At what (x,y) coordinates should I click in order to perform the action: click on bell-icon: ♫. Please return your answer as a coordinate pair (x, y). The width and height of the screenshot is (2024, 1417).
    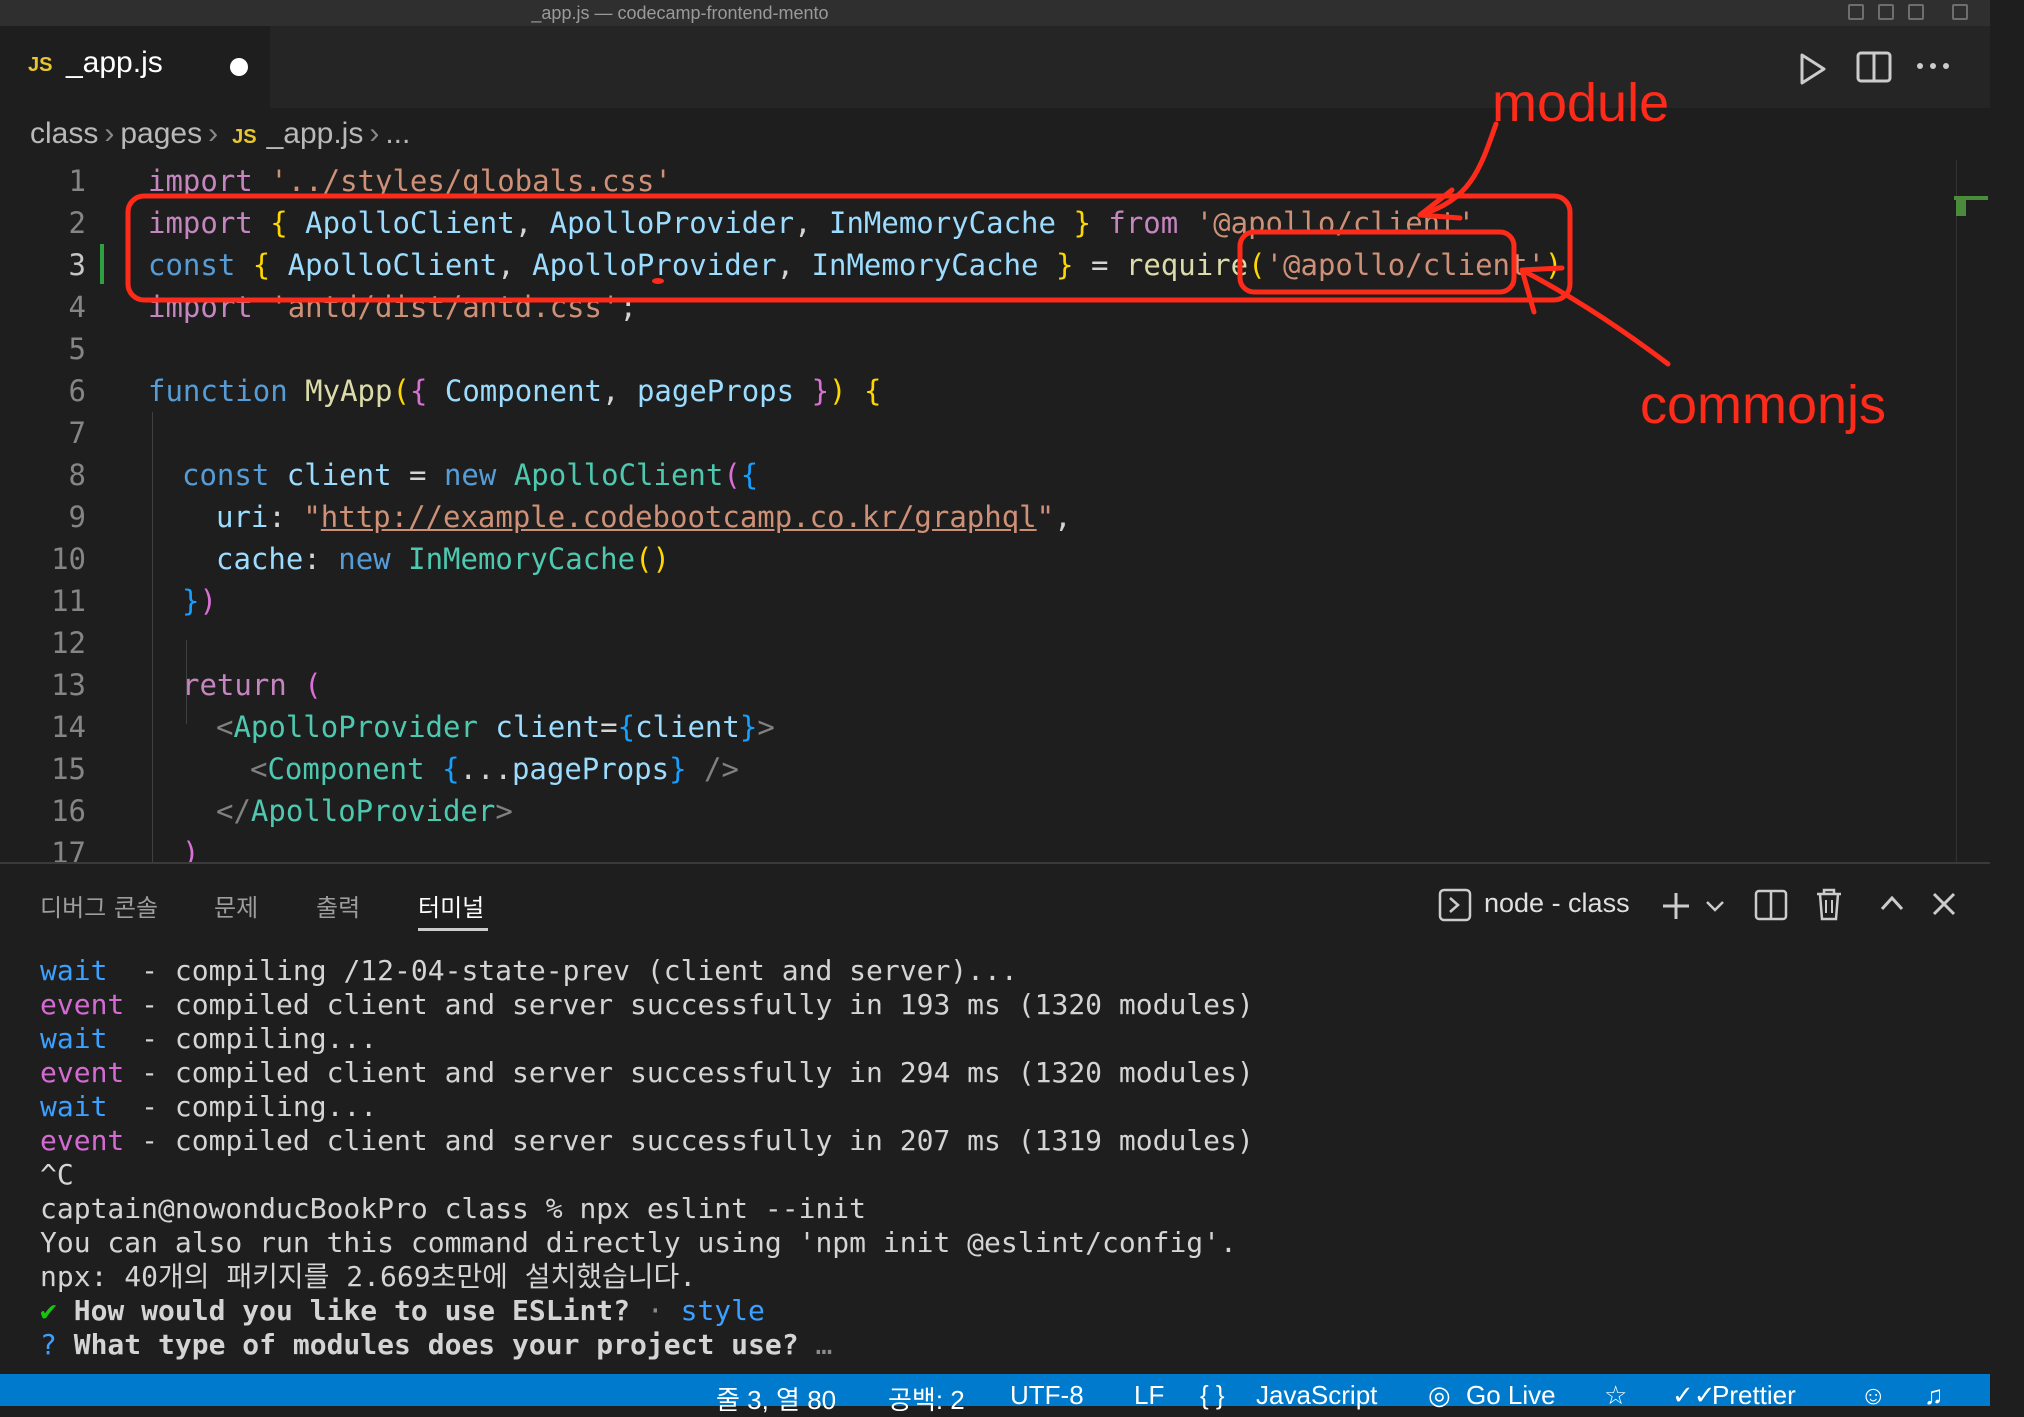
    Looking at the image, I should click on (1934, 1395).